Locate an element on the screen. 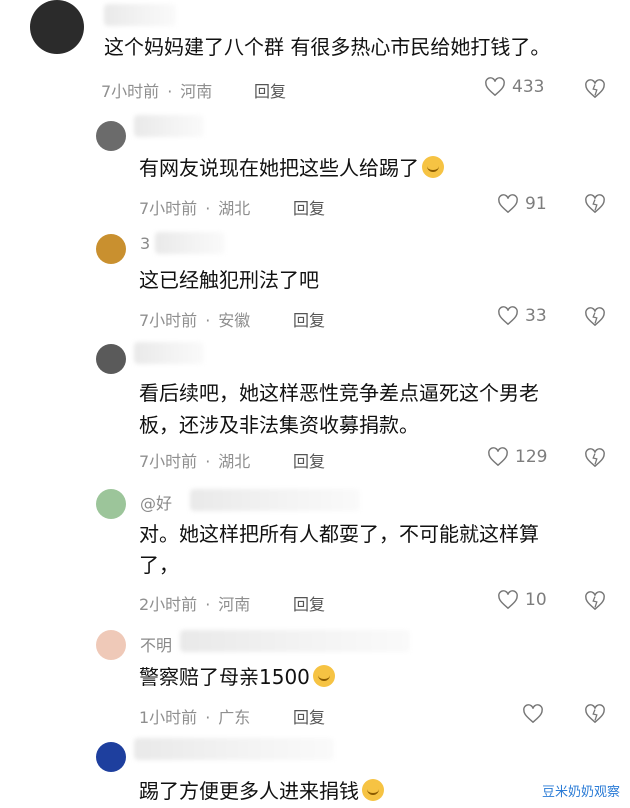  laughing-tears-face-icon is located at coordinates (373, 790).